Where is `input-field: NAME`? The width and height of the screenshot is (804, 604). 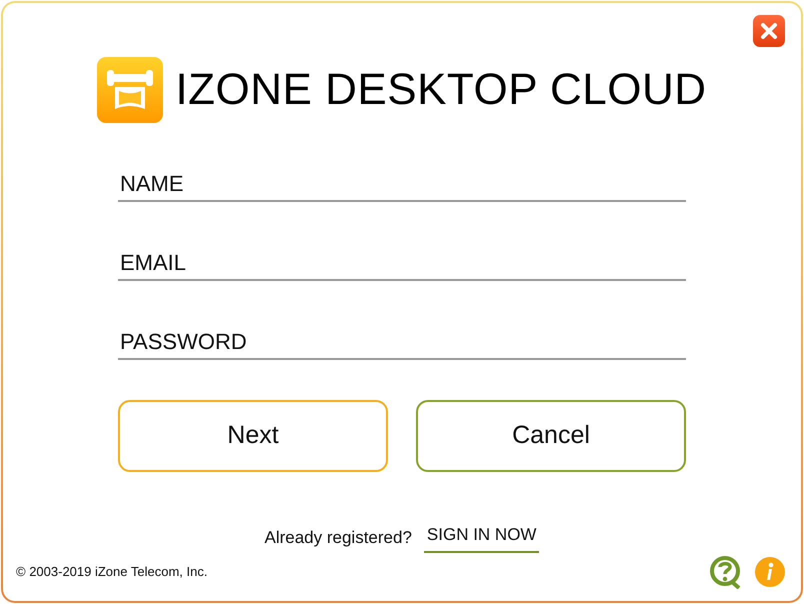
input-field: NAME is located at coordinates (402, 184).